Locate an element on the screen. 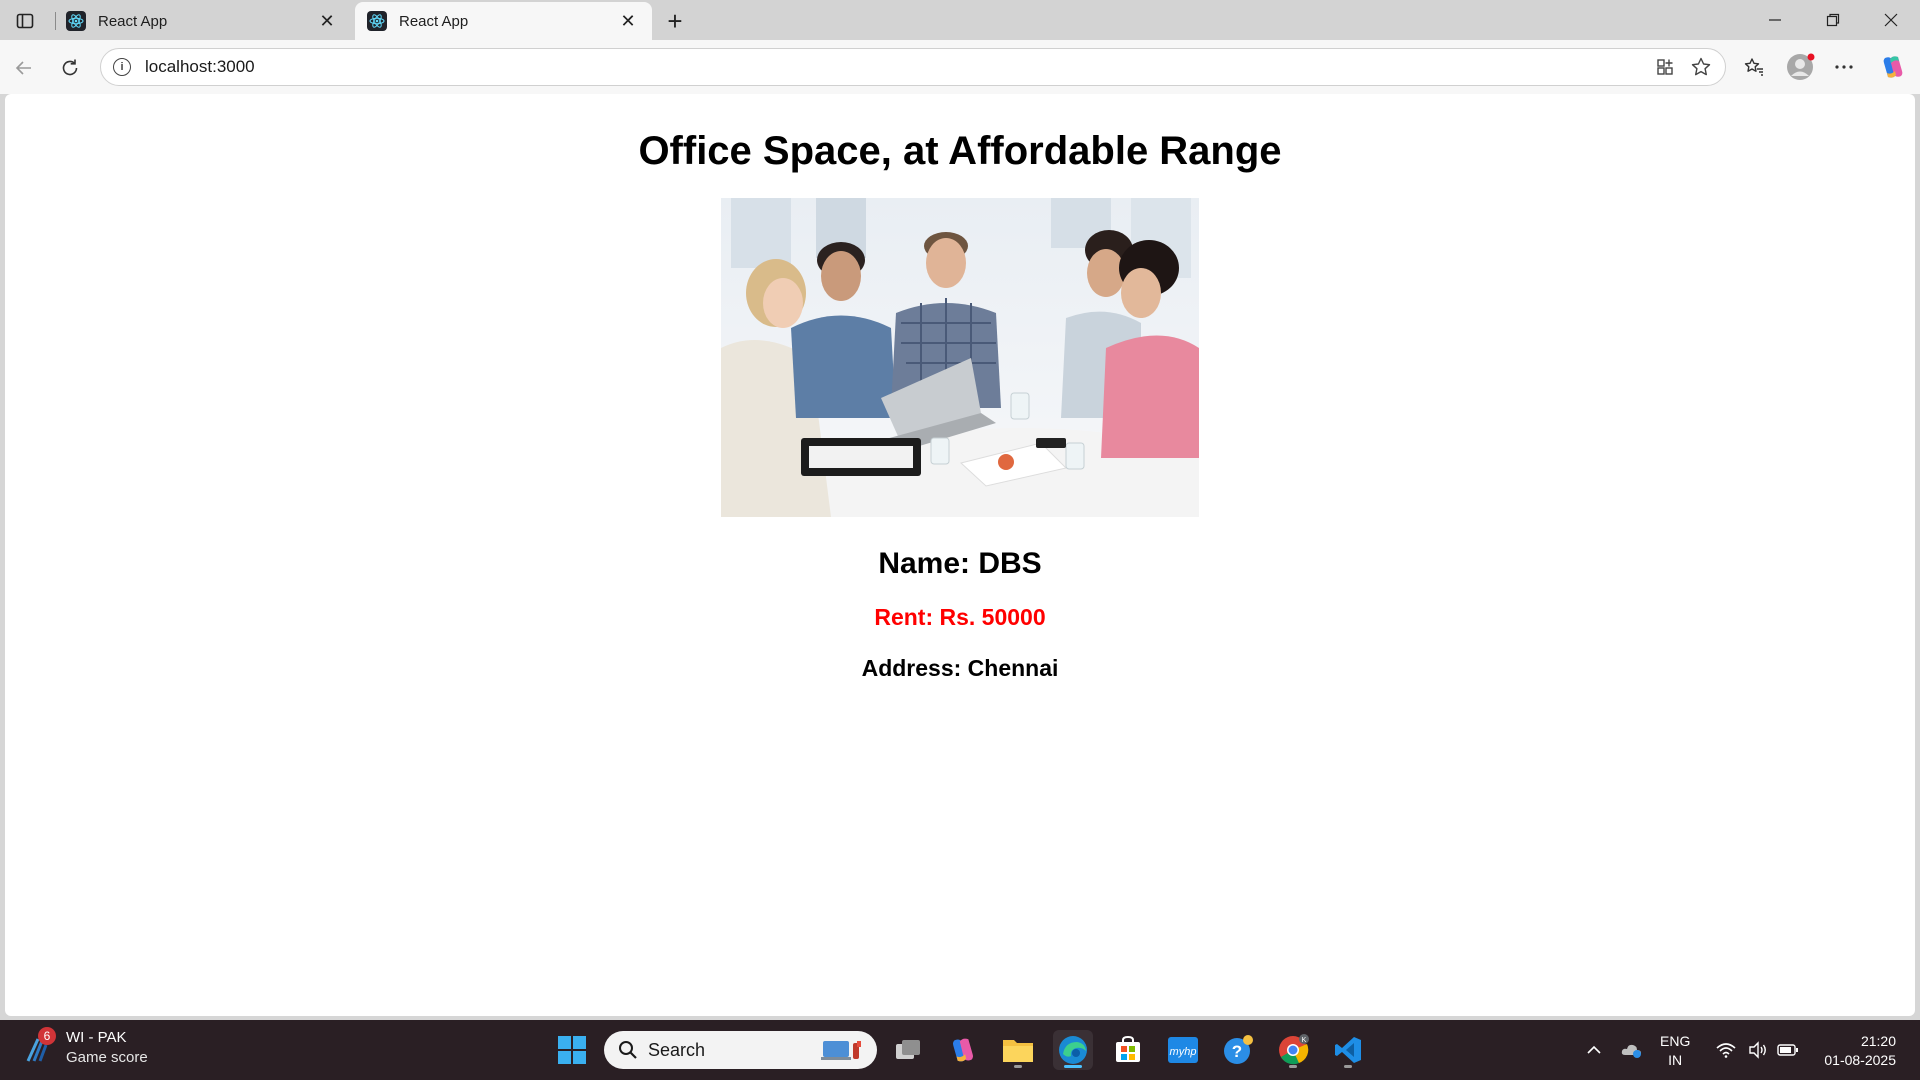 The height and width of the screenshot is (1080, 1920). browser-toolbar: i localhost:3000 is located at coordinates (960, 67).